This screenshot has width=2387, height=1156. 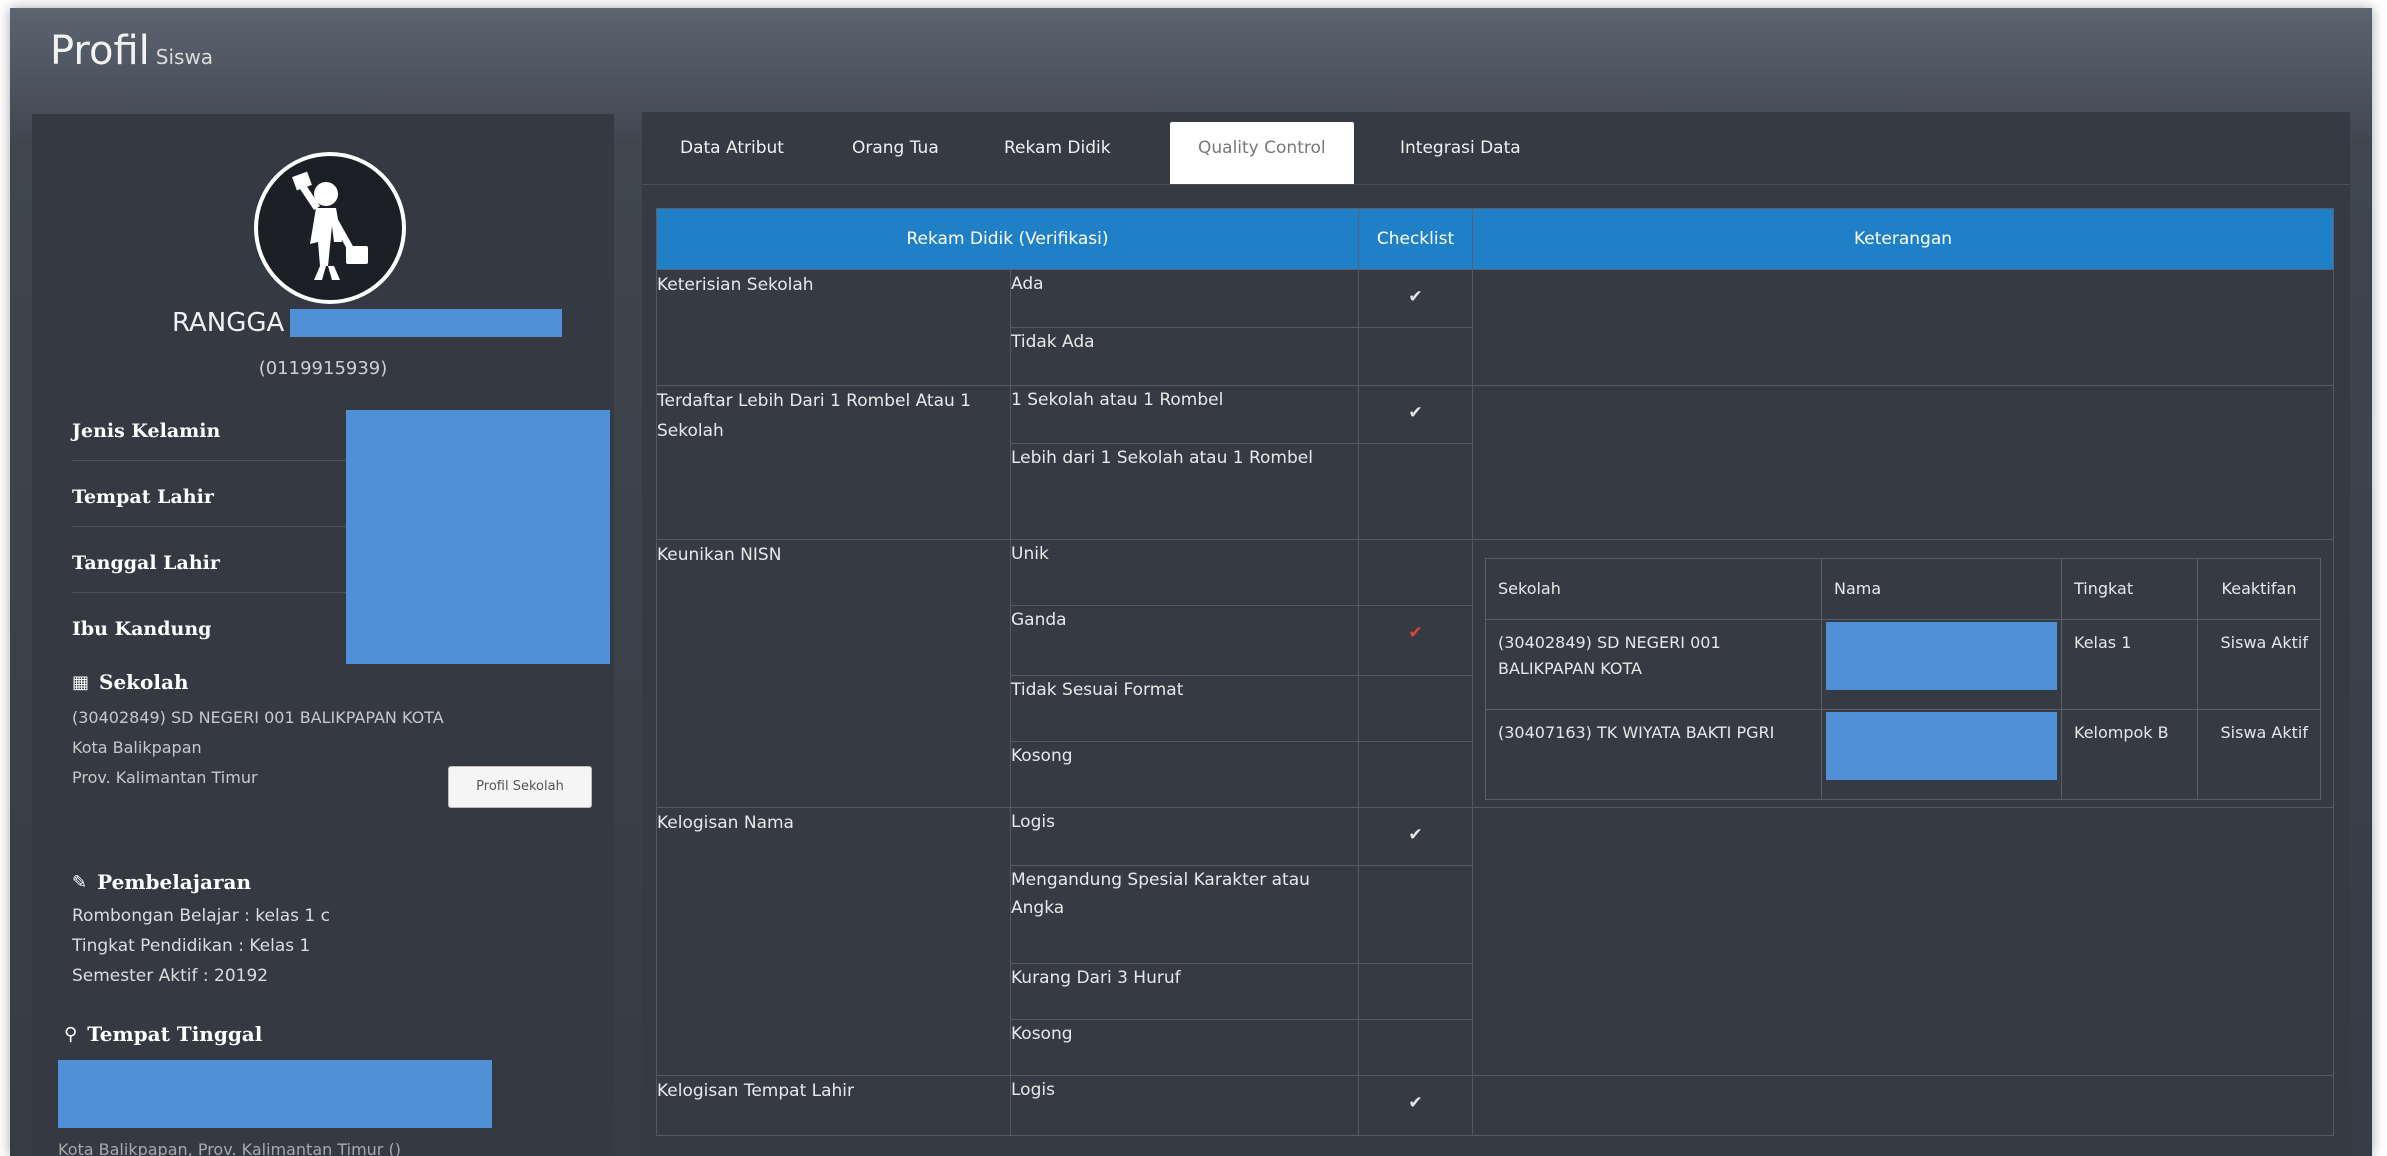 I want to click on rombel-text: Rombongan Belajar : kelas 1 c, so click(x=201, y=916).